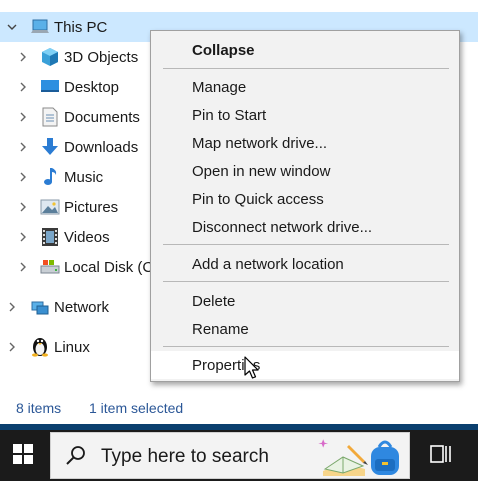  What do you see at coordinates (214, 301) in the screenshot?
I see `menu-item-label: Delete` at bounding box center [214, 301].